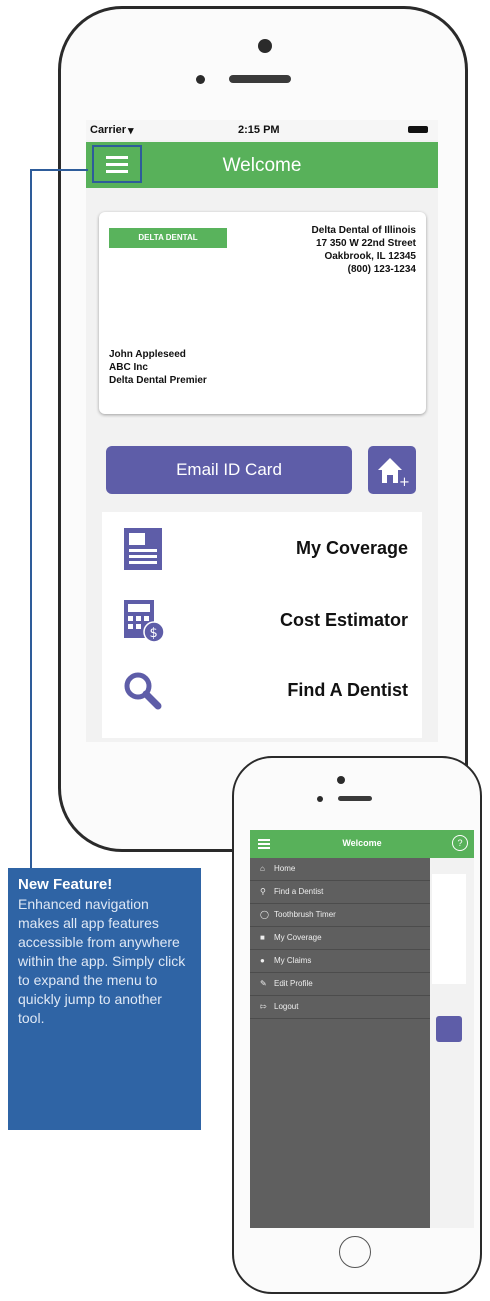 The height and width of the screenshot is (1301, 490). What do you see at coordinates (229, 470) in the screenshot?
I see `email-id-card-button: Email ID Card` at bounding box center [229, 470].